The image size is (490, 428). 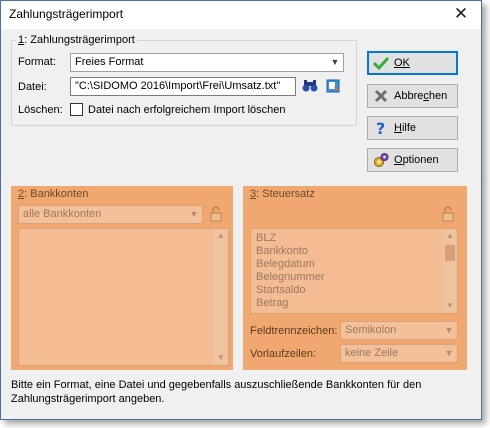 What do you see at coordinates (285, 264) in the screenshot?
I see `list-item: Belegdatum` at bounding box center [285, 264].